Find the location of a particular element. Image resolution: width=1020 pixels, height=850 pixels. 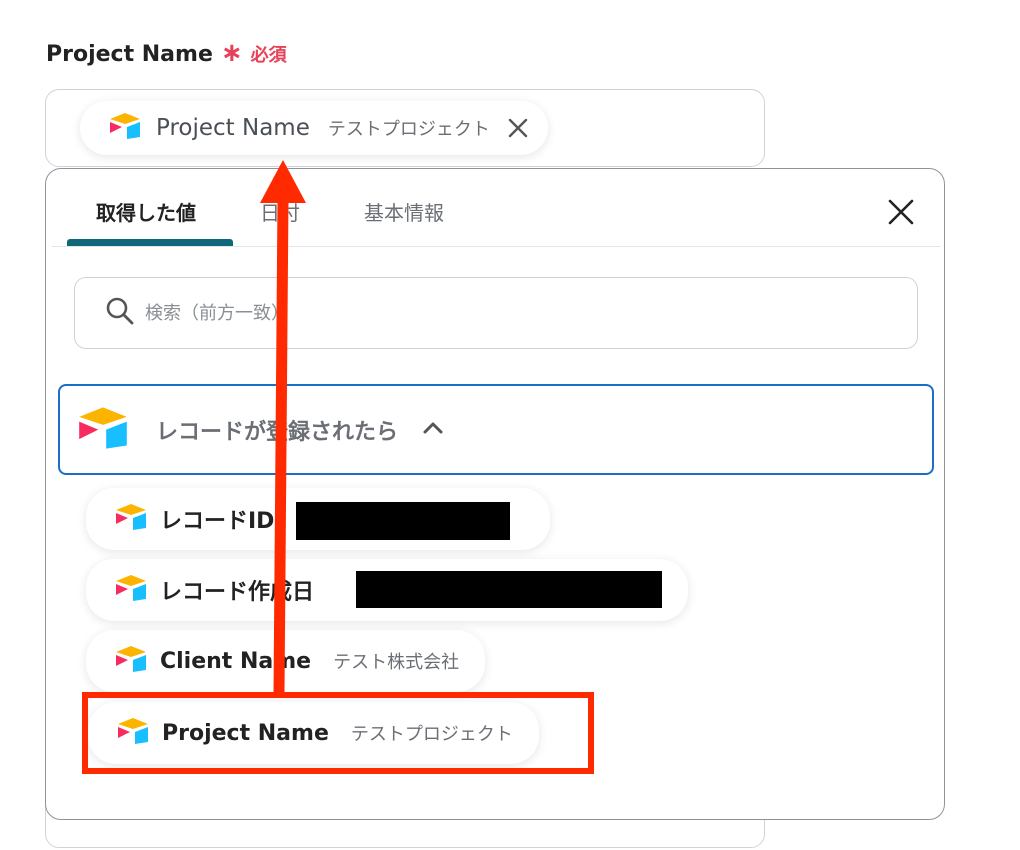

tab-basic-info: 基本情報 is located at coordinates (404, 211).